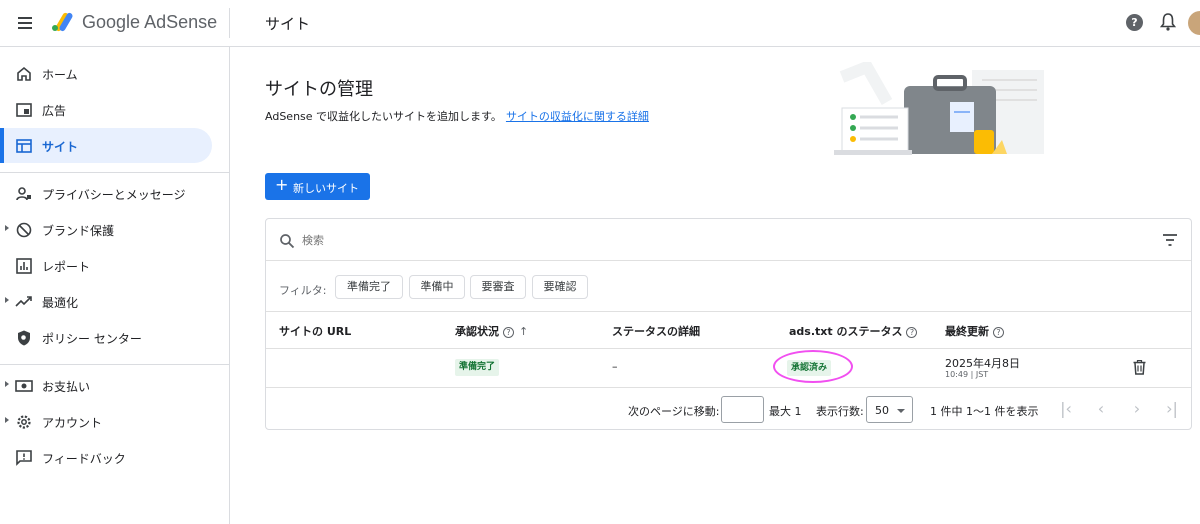  What do you see at coordinates (577, 116) in the screenshot?
I see `learn-more-link: サイトの収益化に関する詳細` at bounding box center [577, 116].